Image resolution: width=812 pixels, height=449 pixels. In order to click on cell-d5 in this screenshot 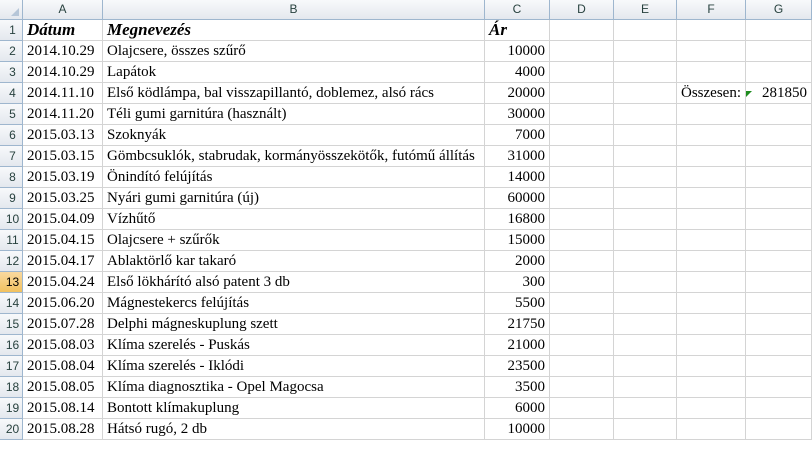, I will do `click(582, 114)`.